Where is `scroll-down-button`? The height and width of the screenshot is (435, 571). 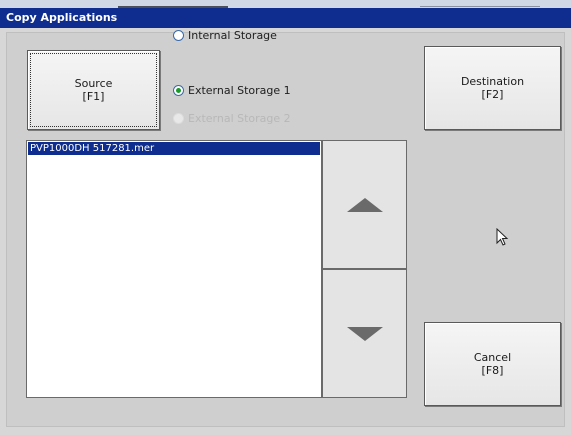
scroll-down-button is located at coordinates (364, 333).